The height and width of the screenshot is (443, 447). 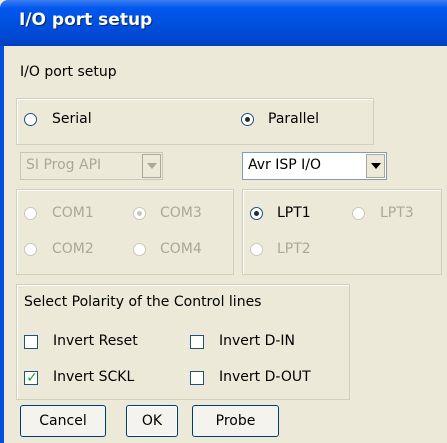 I want to click on invert-sckl-checkbox: ✓, so click(x=31, y=378).